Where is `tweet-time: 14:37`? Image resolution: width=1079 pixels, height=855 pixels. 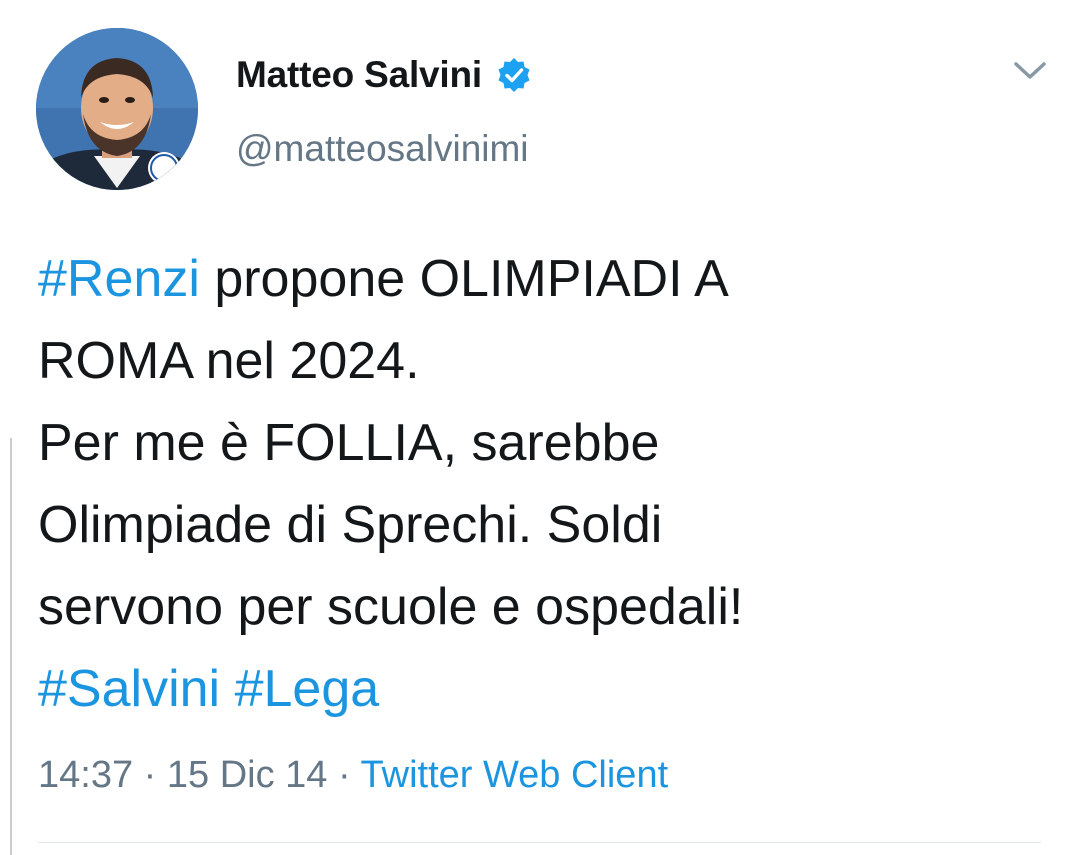 tweet-time: 14:37 is located at coordinates (85, 775).